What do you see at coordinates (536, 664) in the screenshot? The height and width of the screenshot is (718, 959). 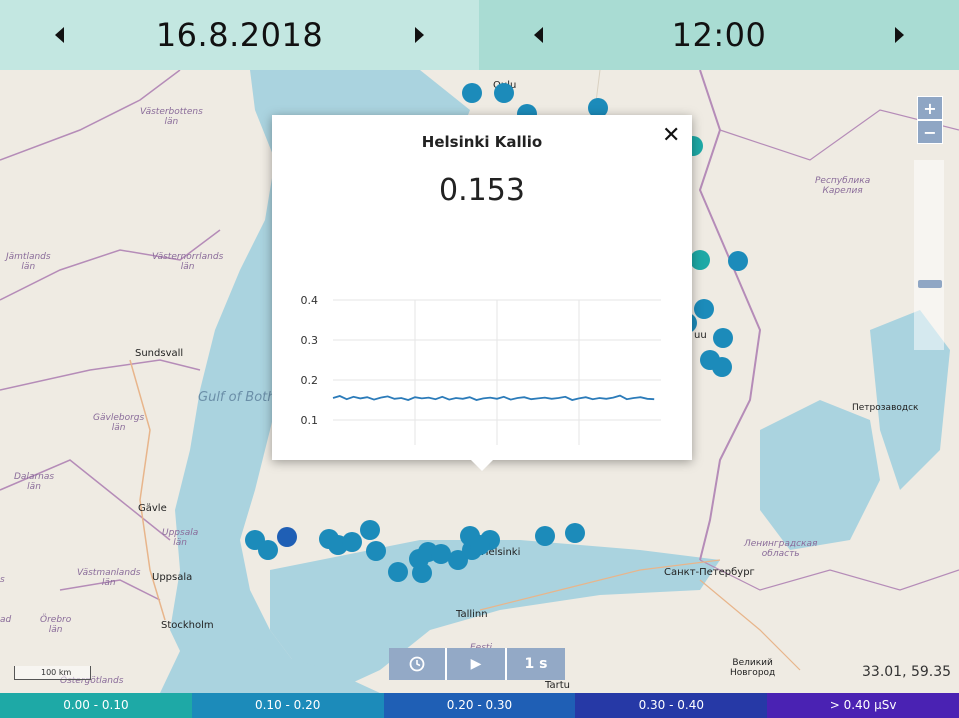 I see `speed-button: 1 s` at bounding box center [536, 664].